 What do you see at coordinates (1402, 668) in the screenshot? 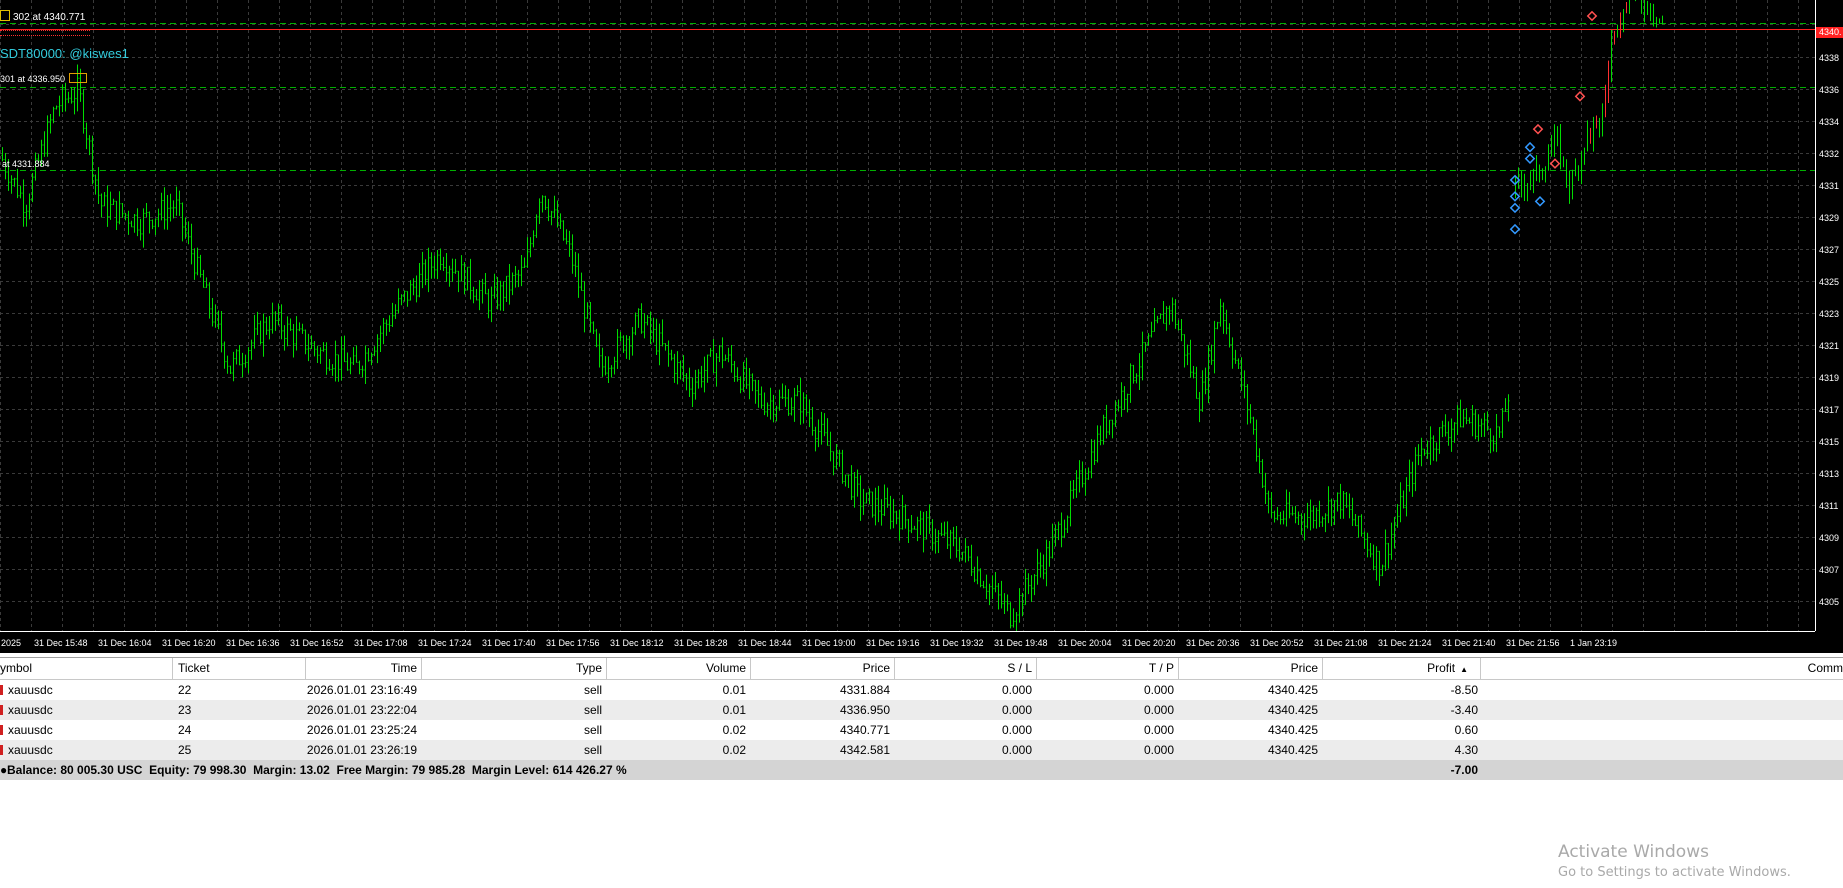
I see `col-profit: Profit ▲` at bounding box center [1402, 668].